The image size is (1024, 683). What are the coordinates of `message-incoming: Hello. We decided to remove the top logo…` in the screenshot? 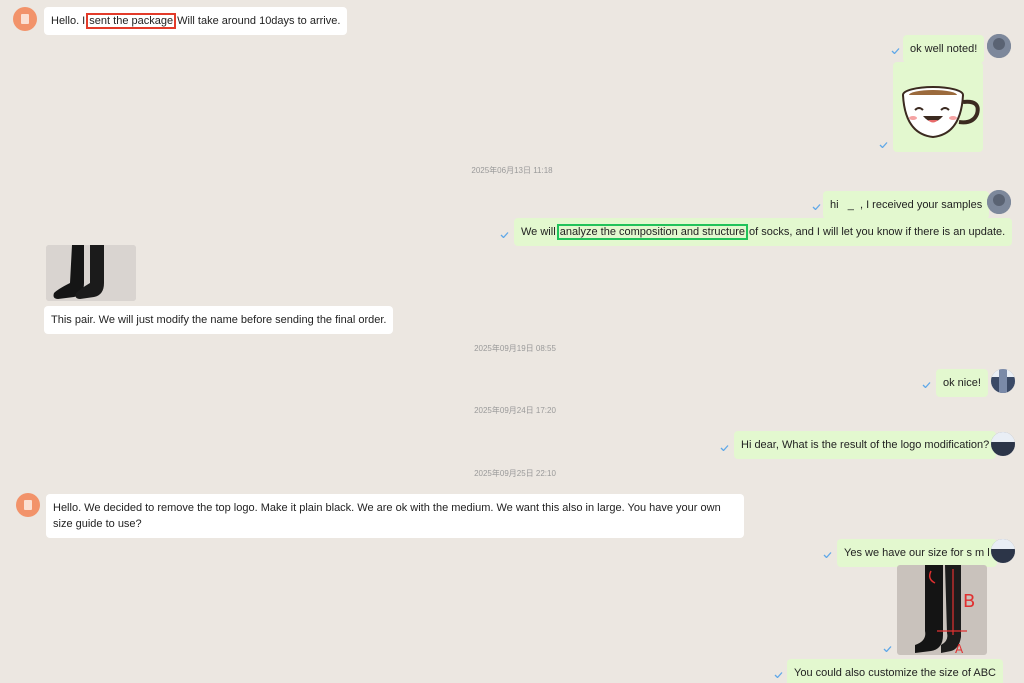 It's located at (395, 516).